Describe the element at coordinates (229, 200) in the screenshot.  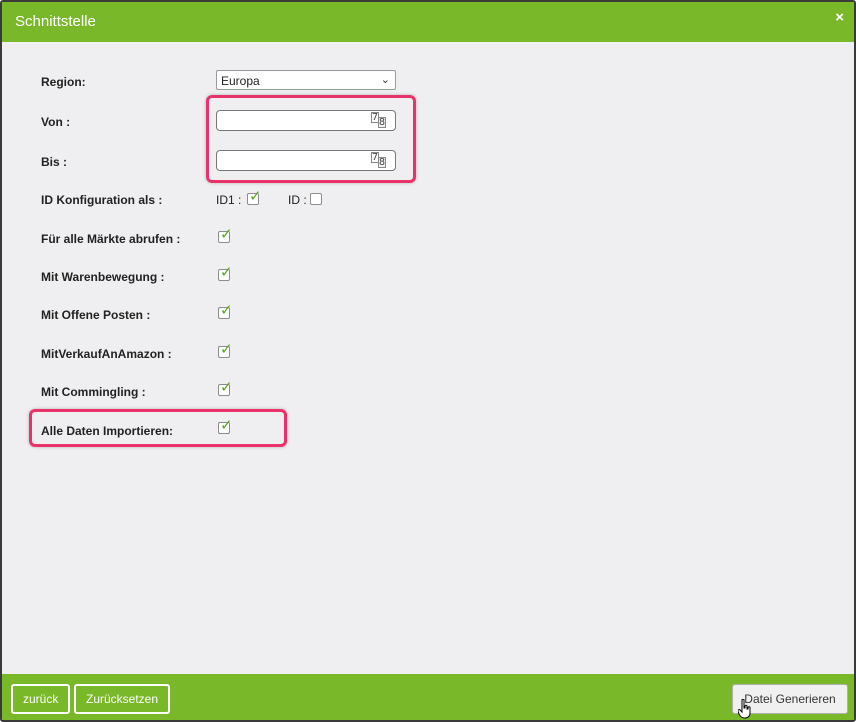
I see `id1-label: ID1 :` at that location.